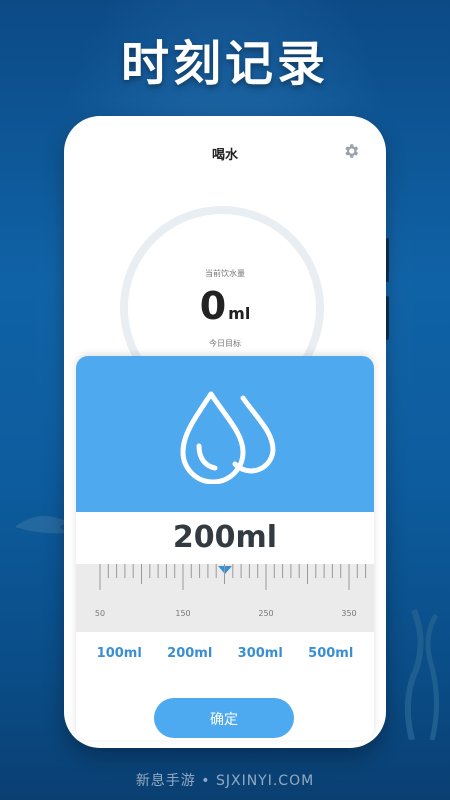  Describe the element at coordinates (348, 613) in the screenshot. I see `ruler-label: 350` at that location.